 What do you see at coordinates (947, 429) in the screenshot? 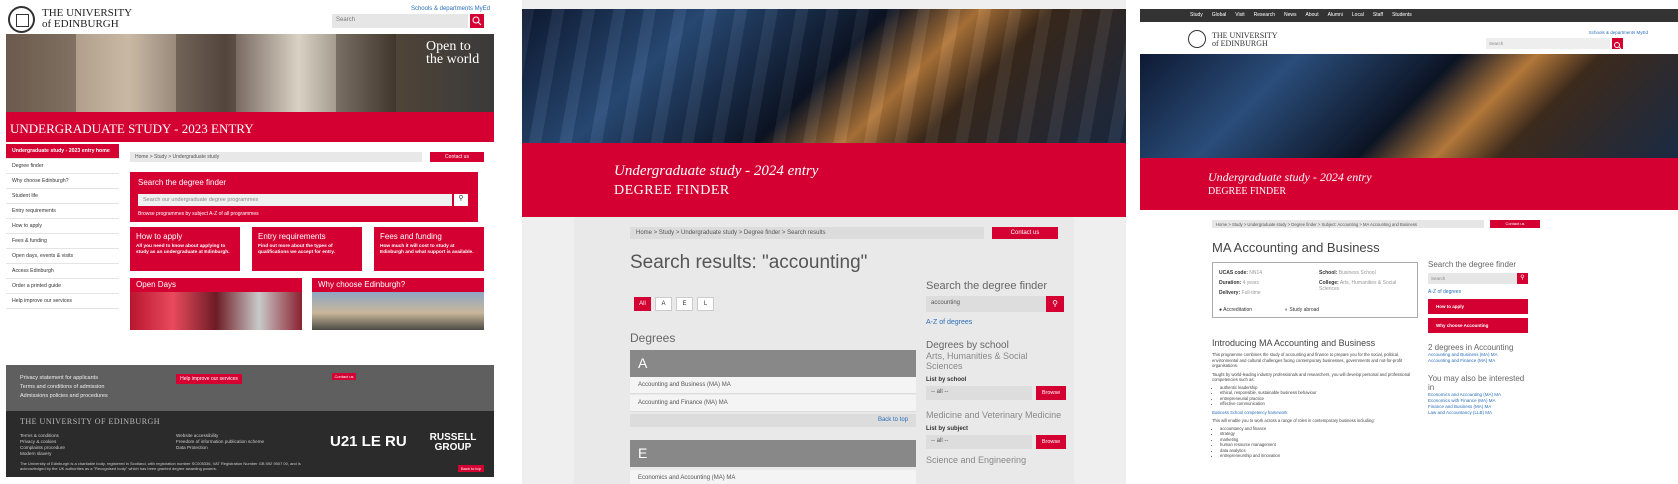
I see `list-label: List by subject` at bounding box center [947, 429].